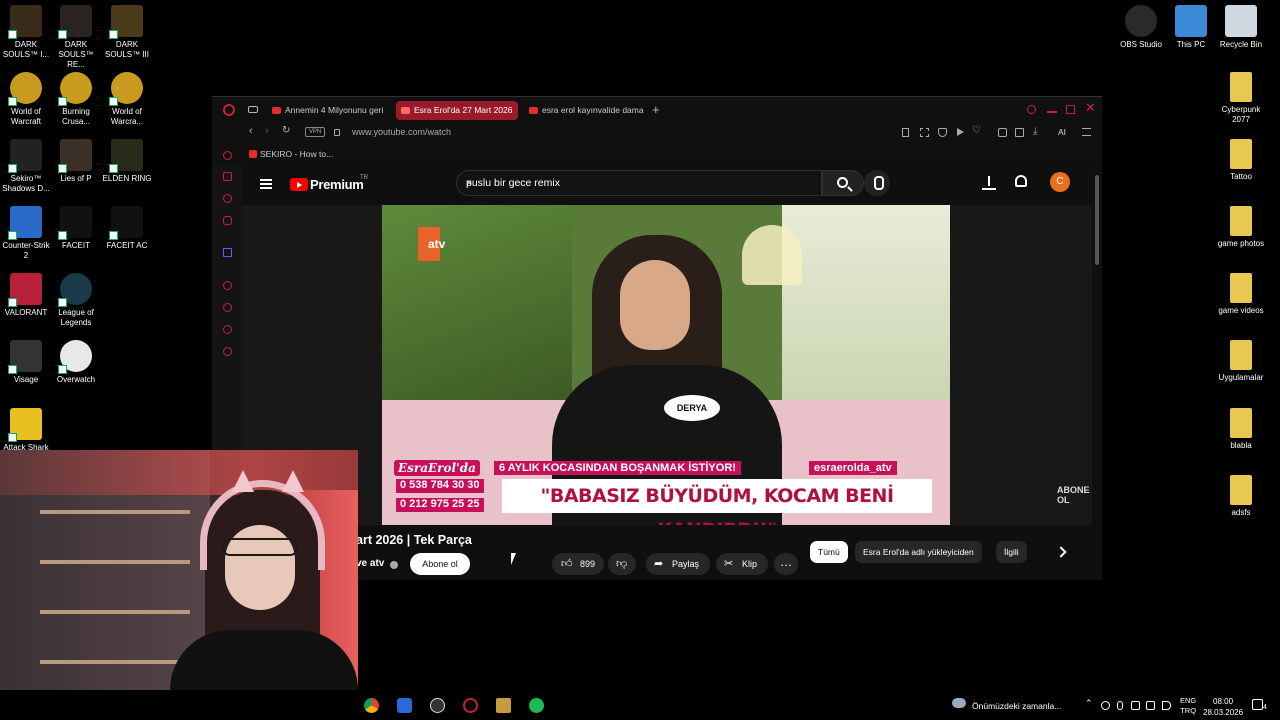 The image size is (1280, 720). Describe the element at coordinates (829, 552) in the screenshot. I see `chip-all: Tümü` at that location.